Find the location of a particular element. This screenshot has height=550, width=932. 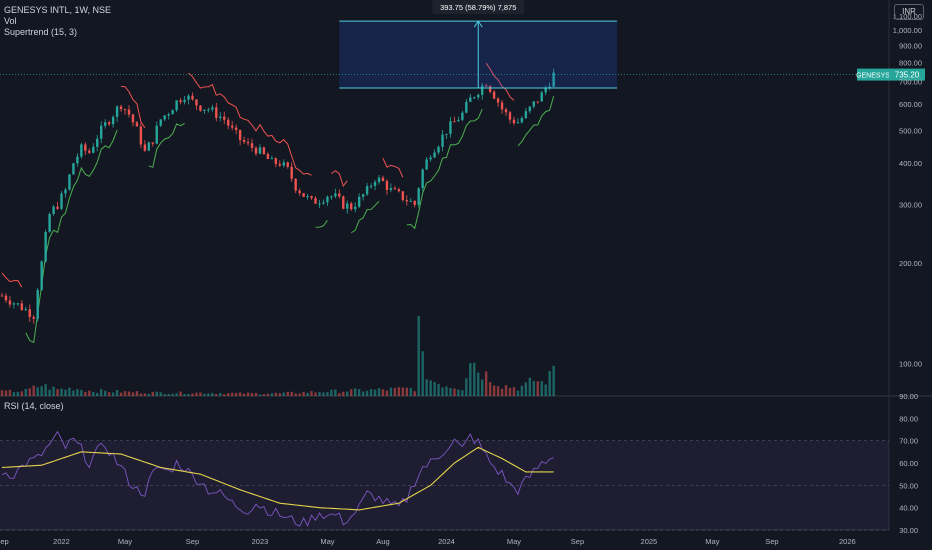

rsi-tick: 80.00 is located at coordinates (908, 418).